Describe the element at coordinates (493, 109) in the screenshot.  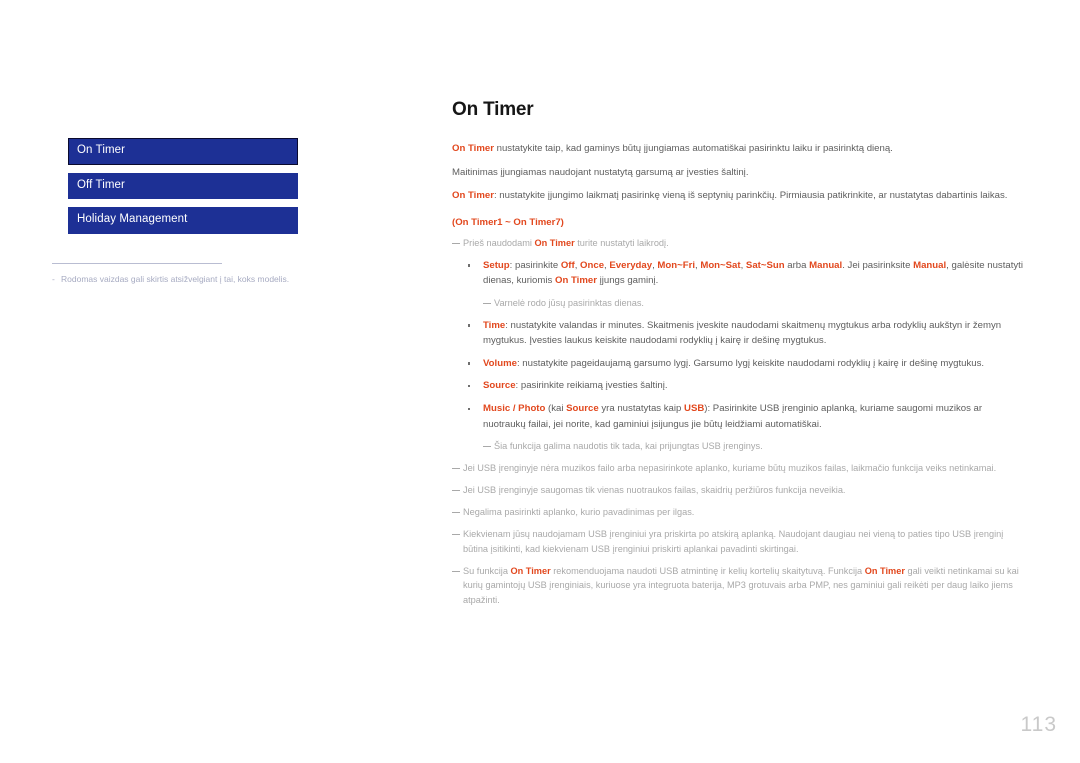
I see `page-title: On Timer` at that location.